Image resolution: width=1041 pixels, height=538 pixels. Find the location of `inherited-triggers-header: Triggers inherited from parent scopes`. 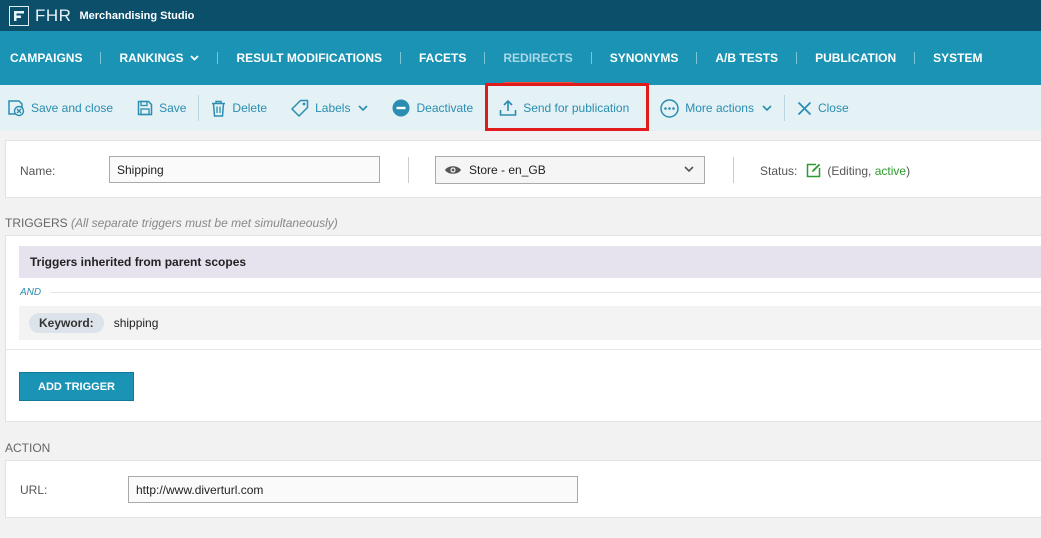

inherited-triggers-header: Triggers inherited from parent scopes is located at coordinates (530, 262).